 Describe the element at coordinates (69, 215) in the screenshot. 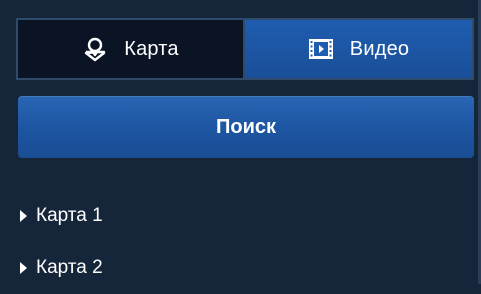

I see `tree-item-label: Карта 1` at that location.